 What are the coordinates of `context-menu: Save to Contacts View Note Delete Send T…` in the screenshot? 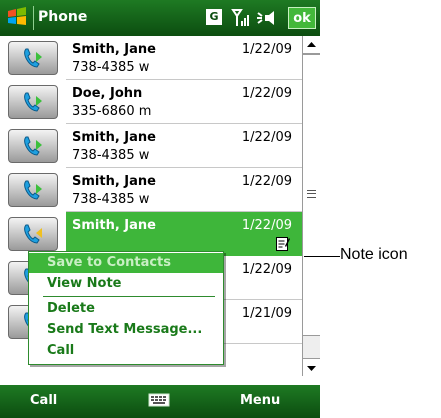 It's located at (126, 308).